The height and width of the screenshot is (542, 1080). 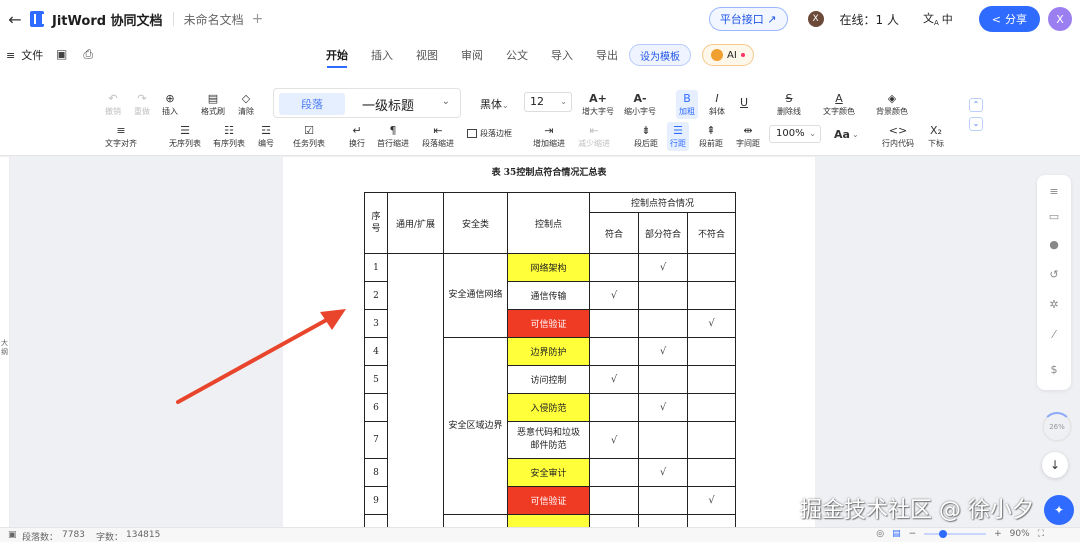 I want to click on eraser-icon: ◇, so click(x=246, y=98).